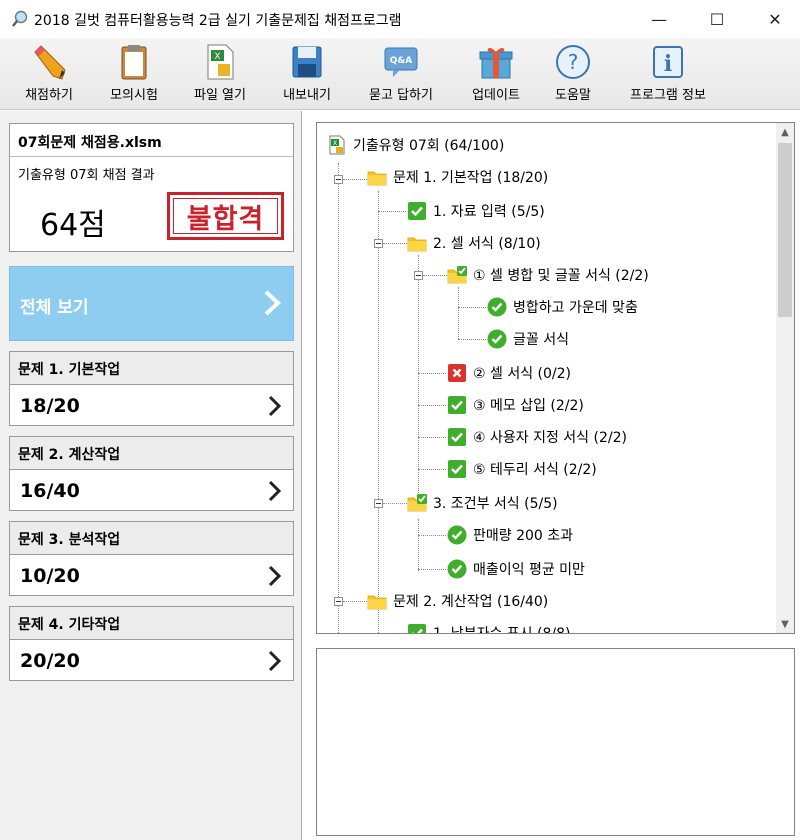 The width and height of the screenshot is (800, 840). What do you see at coordinates (496, 95) in the screenshot?
I see `update-label: 업데이트` at bounding box center [496, 95].